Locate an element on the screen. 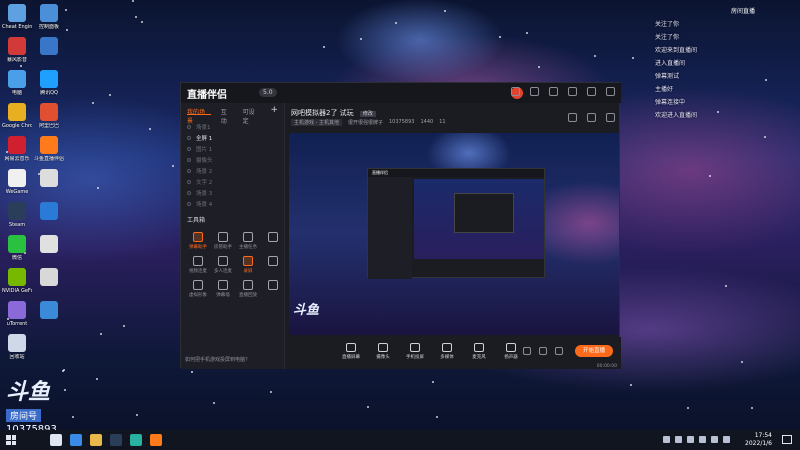 The width and height of the screenshot is (800, 450). desktop-icon: 网易云音乐 is located at coordinates (17, 149).